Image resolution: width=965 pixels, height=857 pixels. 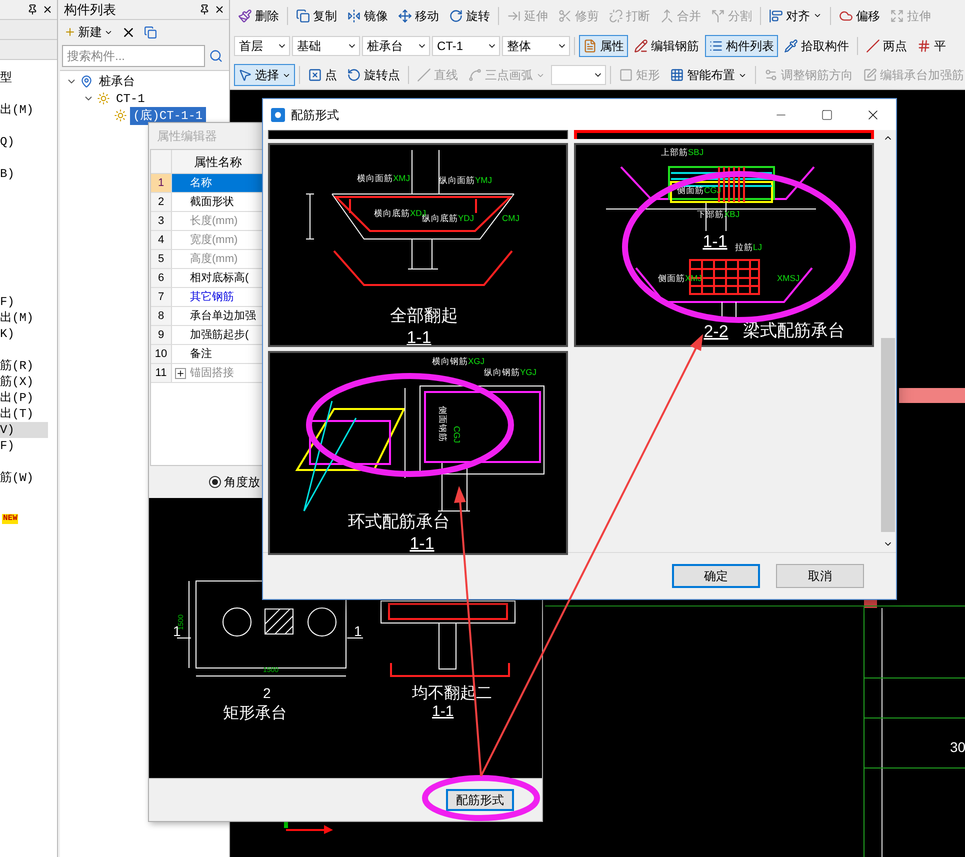 What do you see at coordinates (870, 75) in the screenshot?
I see `edit-icon` at bounding box center [870, 75].